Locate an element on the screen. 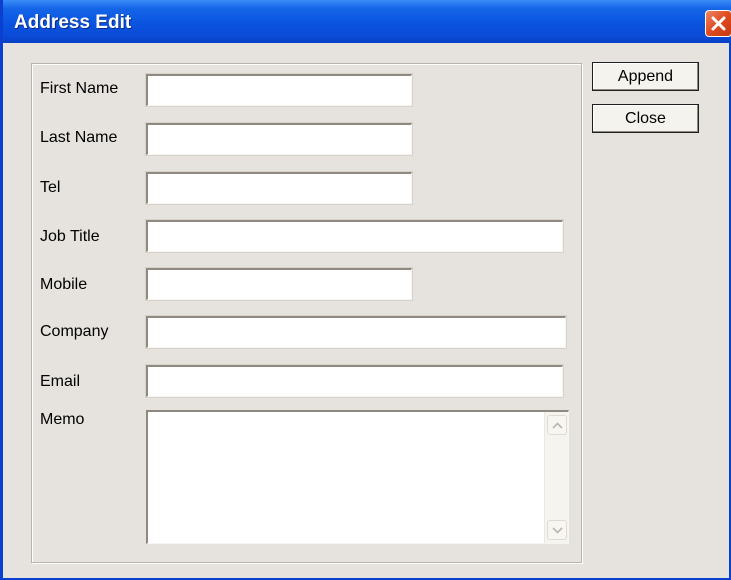 The width and height of the screenshot is (731, 580). memo-scrollbar is located at coordinates (556, 477).